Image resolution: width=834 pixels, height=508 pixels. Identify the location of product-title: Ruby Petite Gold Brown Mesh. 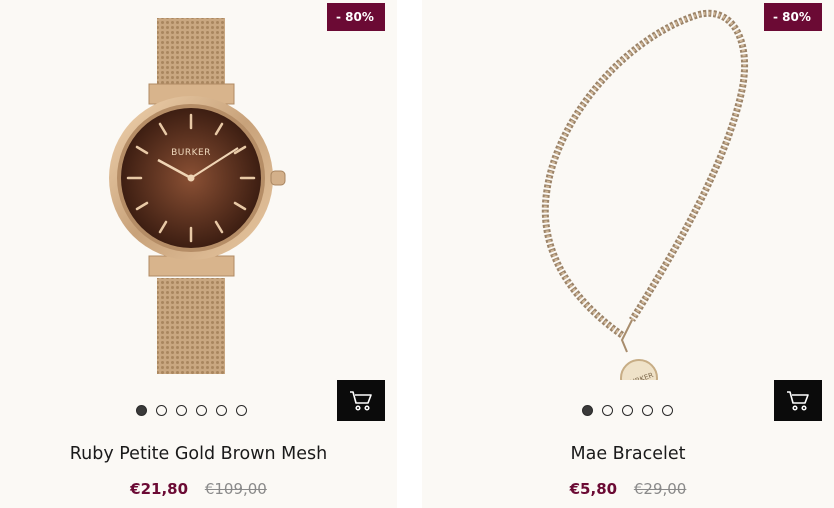
(198, 454).